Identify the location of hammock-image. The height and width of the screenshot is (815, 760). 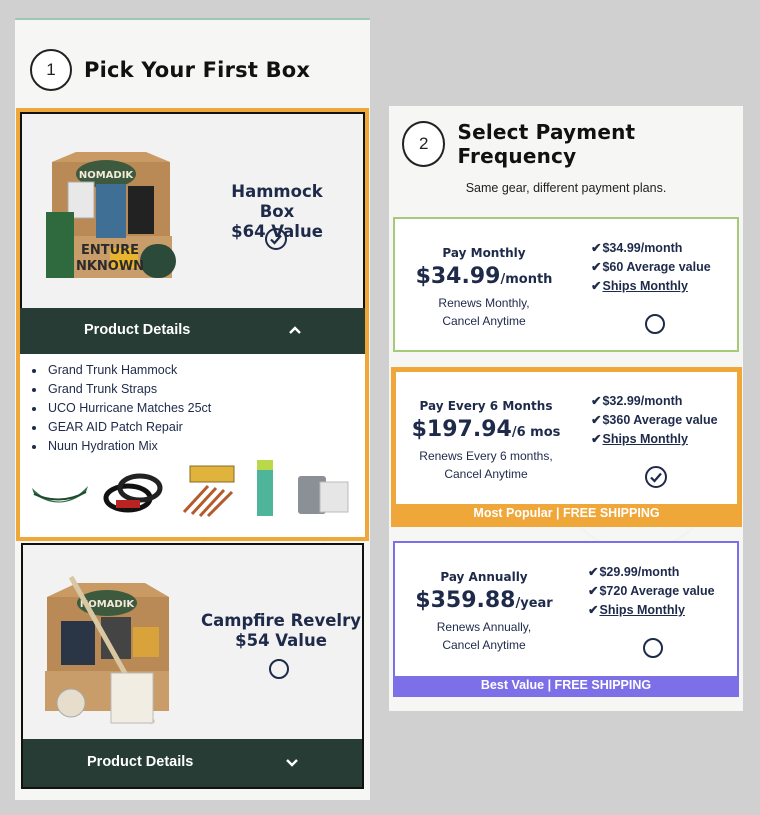
(60, 494).